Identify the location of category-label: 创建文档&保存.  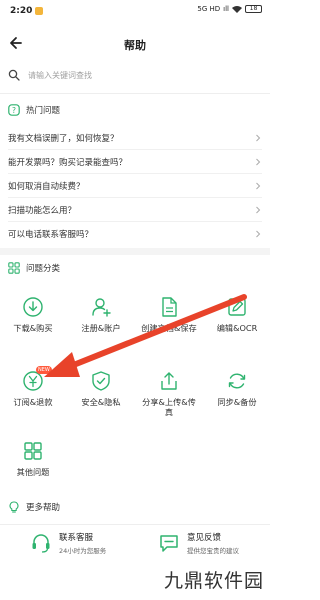
(169, 328).